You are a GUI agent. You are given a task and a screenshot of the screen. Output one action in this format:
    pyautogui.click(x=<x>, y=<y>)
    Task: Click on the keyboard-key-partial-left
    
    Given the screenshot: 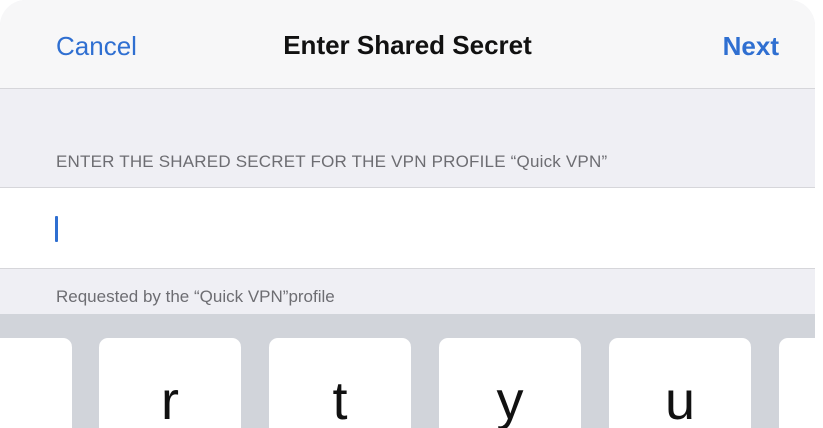 What is the action you would take?
    pyautogui.click(x=36, y=383)
    